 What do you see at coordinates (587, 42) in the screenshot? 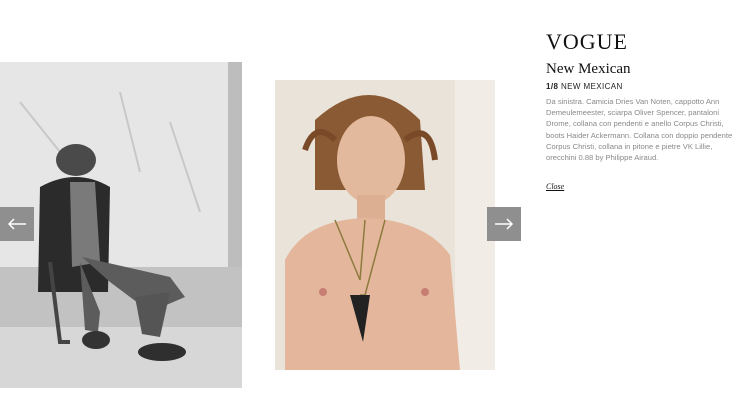
I see `vogue-logo: VOGUE` at bounding box center [587, 42].